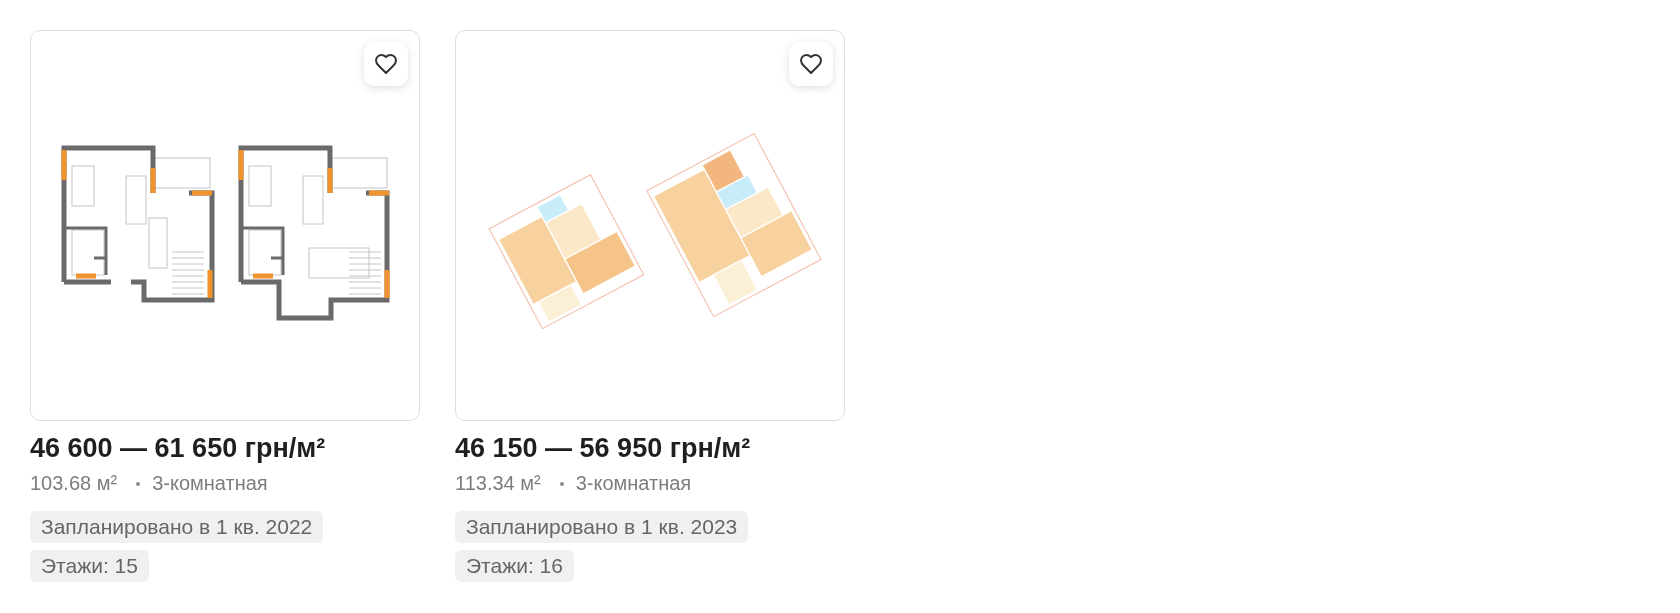 This screenshot has height=613, width=1680. Describe the element at coordinates (74, 483) in the screenshot. I see `area-text: 103.68 м²` at that location.